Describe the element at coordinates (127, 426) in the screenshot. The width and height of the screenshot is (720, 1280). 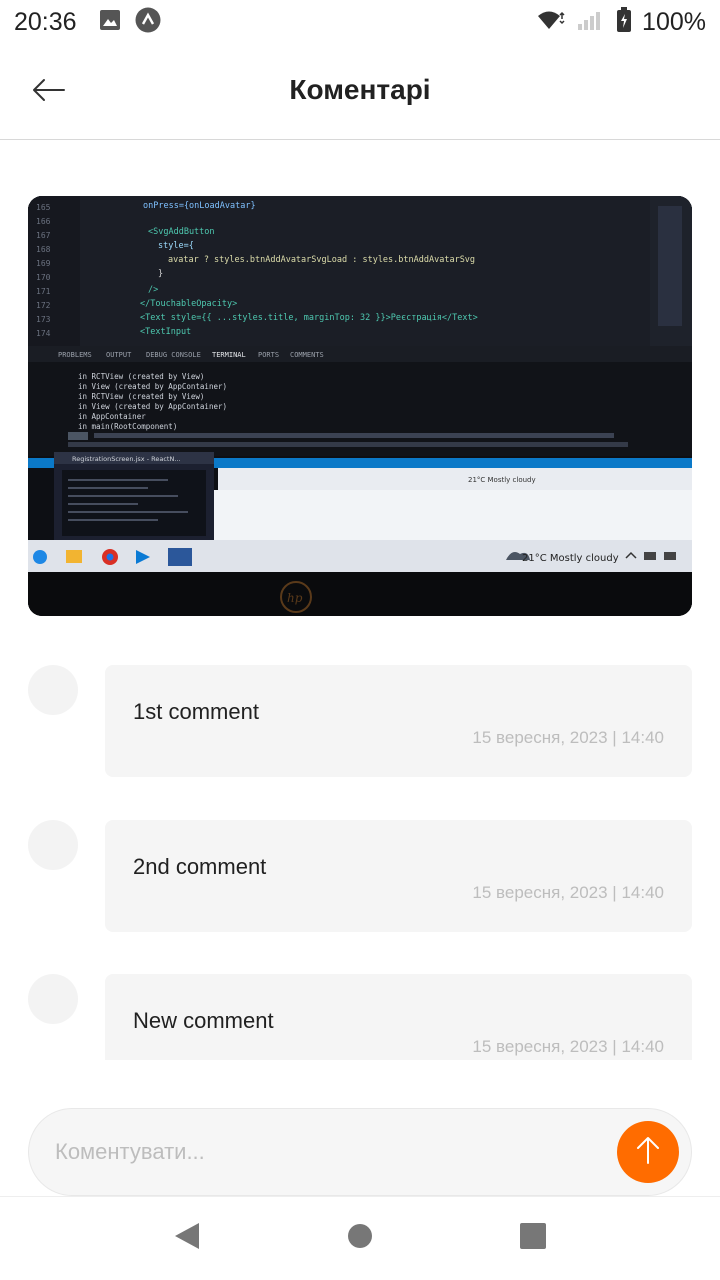
I see `photo-terminal-line-6: in main(RootComponent)` at that location.